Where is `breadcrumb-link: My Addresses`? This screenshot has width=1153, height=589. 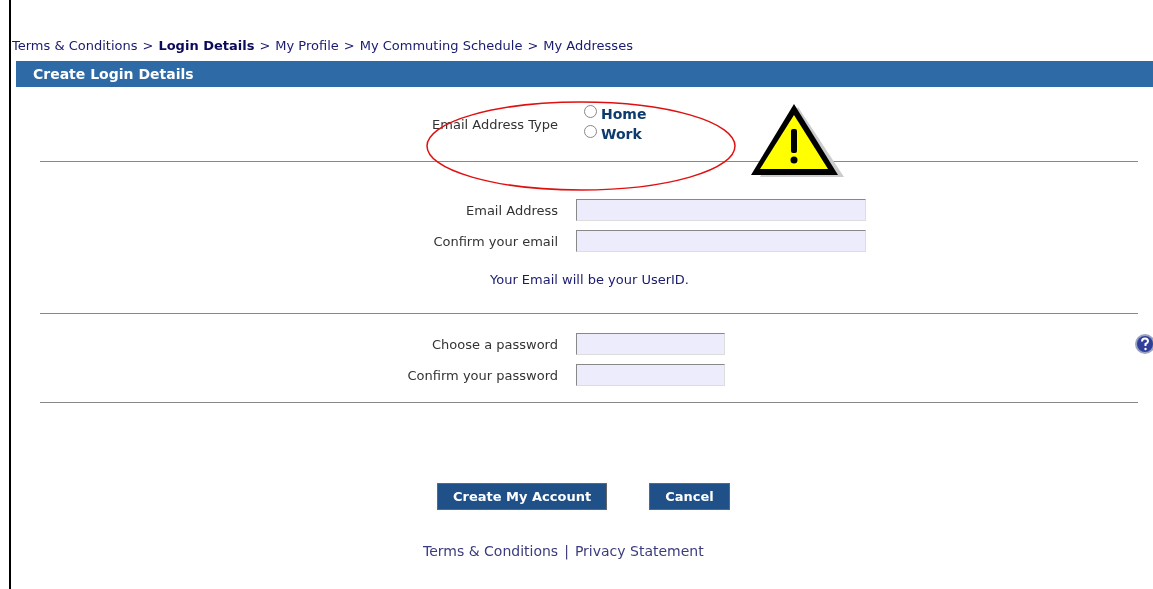
breadcrumb-link: My Addresses is located at coordinates (588, 45).